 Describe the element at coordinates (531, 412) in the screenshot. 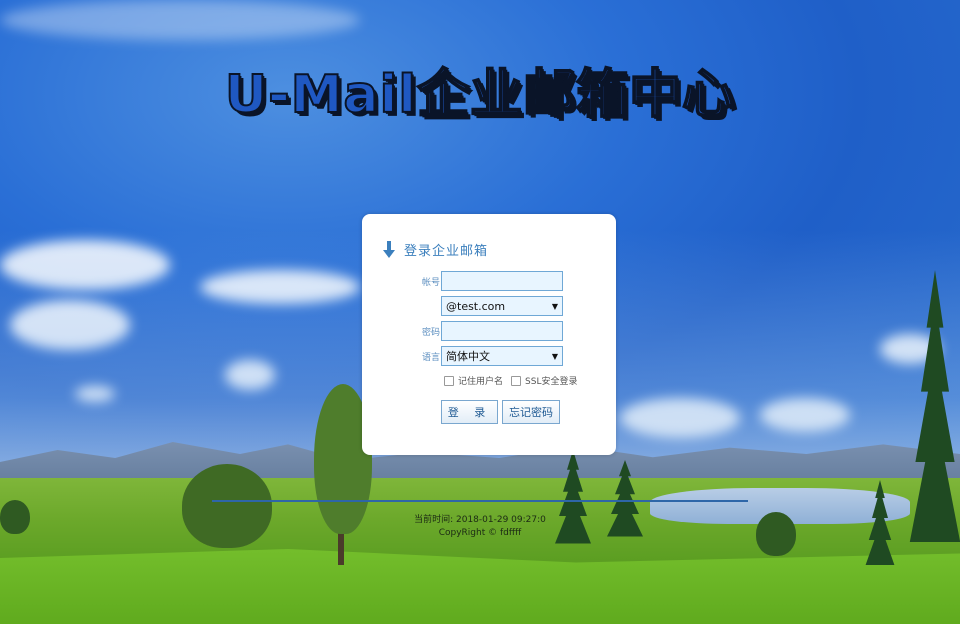

I see `forgot-password-button: 忘记密码` at that location.